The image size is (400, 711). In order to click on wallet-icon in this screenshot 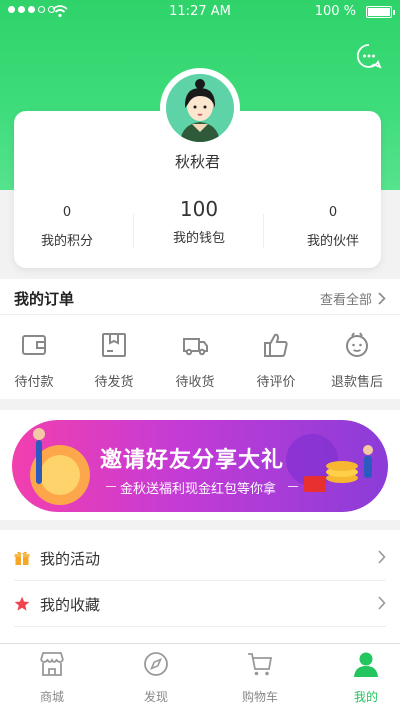, I will do `click(34, 345)`.